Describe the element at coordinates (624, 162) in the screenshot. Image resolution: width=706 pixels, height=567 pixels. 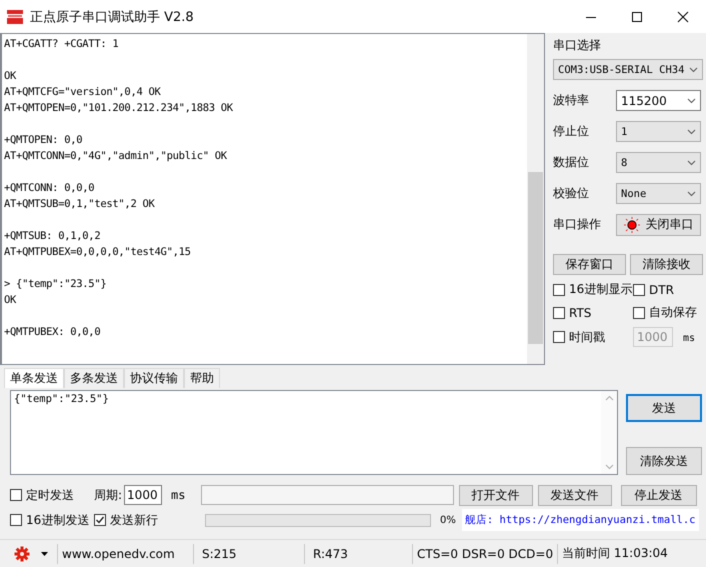
I see `dropdown-value: 8` at that location.